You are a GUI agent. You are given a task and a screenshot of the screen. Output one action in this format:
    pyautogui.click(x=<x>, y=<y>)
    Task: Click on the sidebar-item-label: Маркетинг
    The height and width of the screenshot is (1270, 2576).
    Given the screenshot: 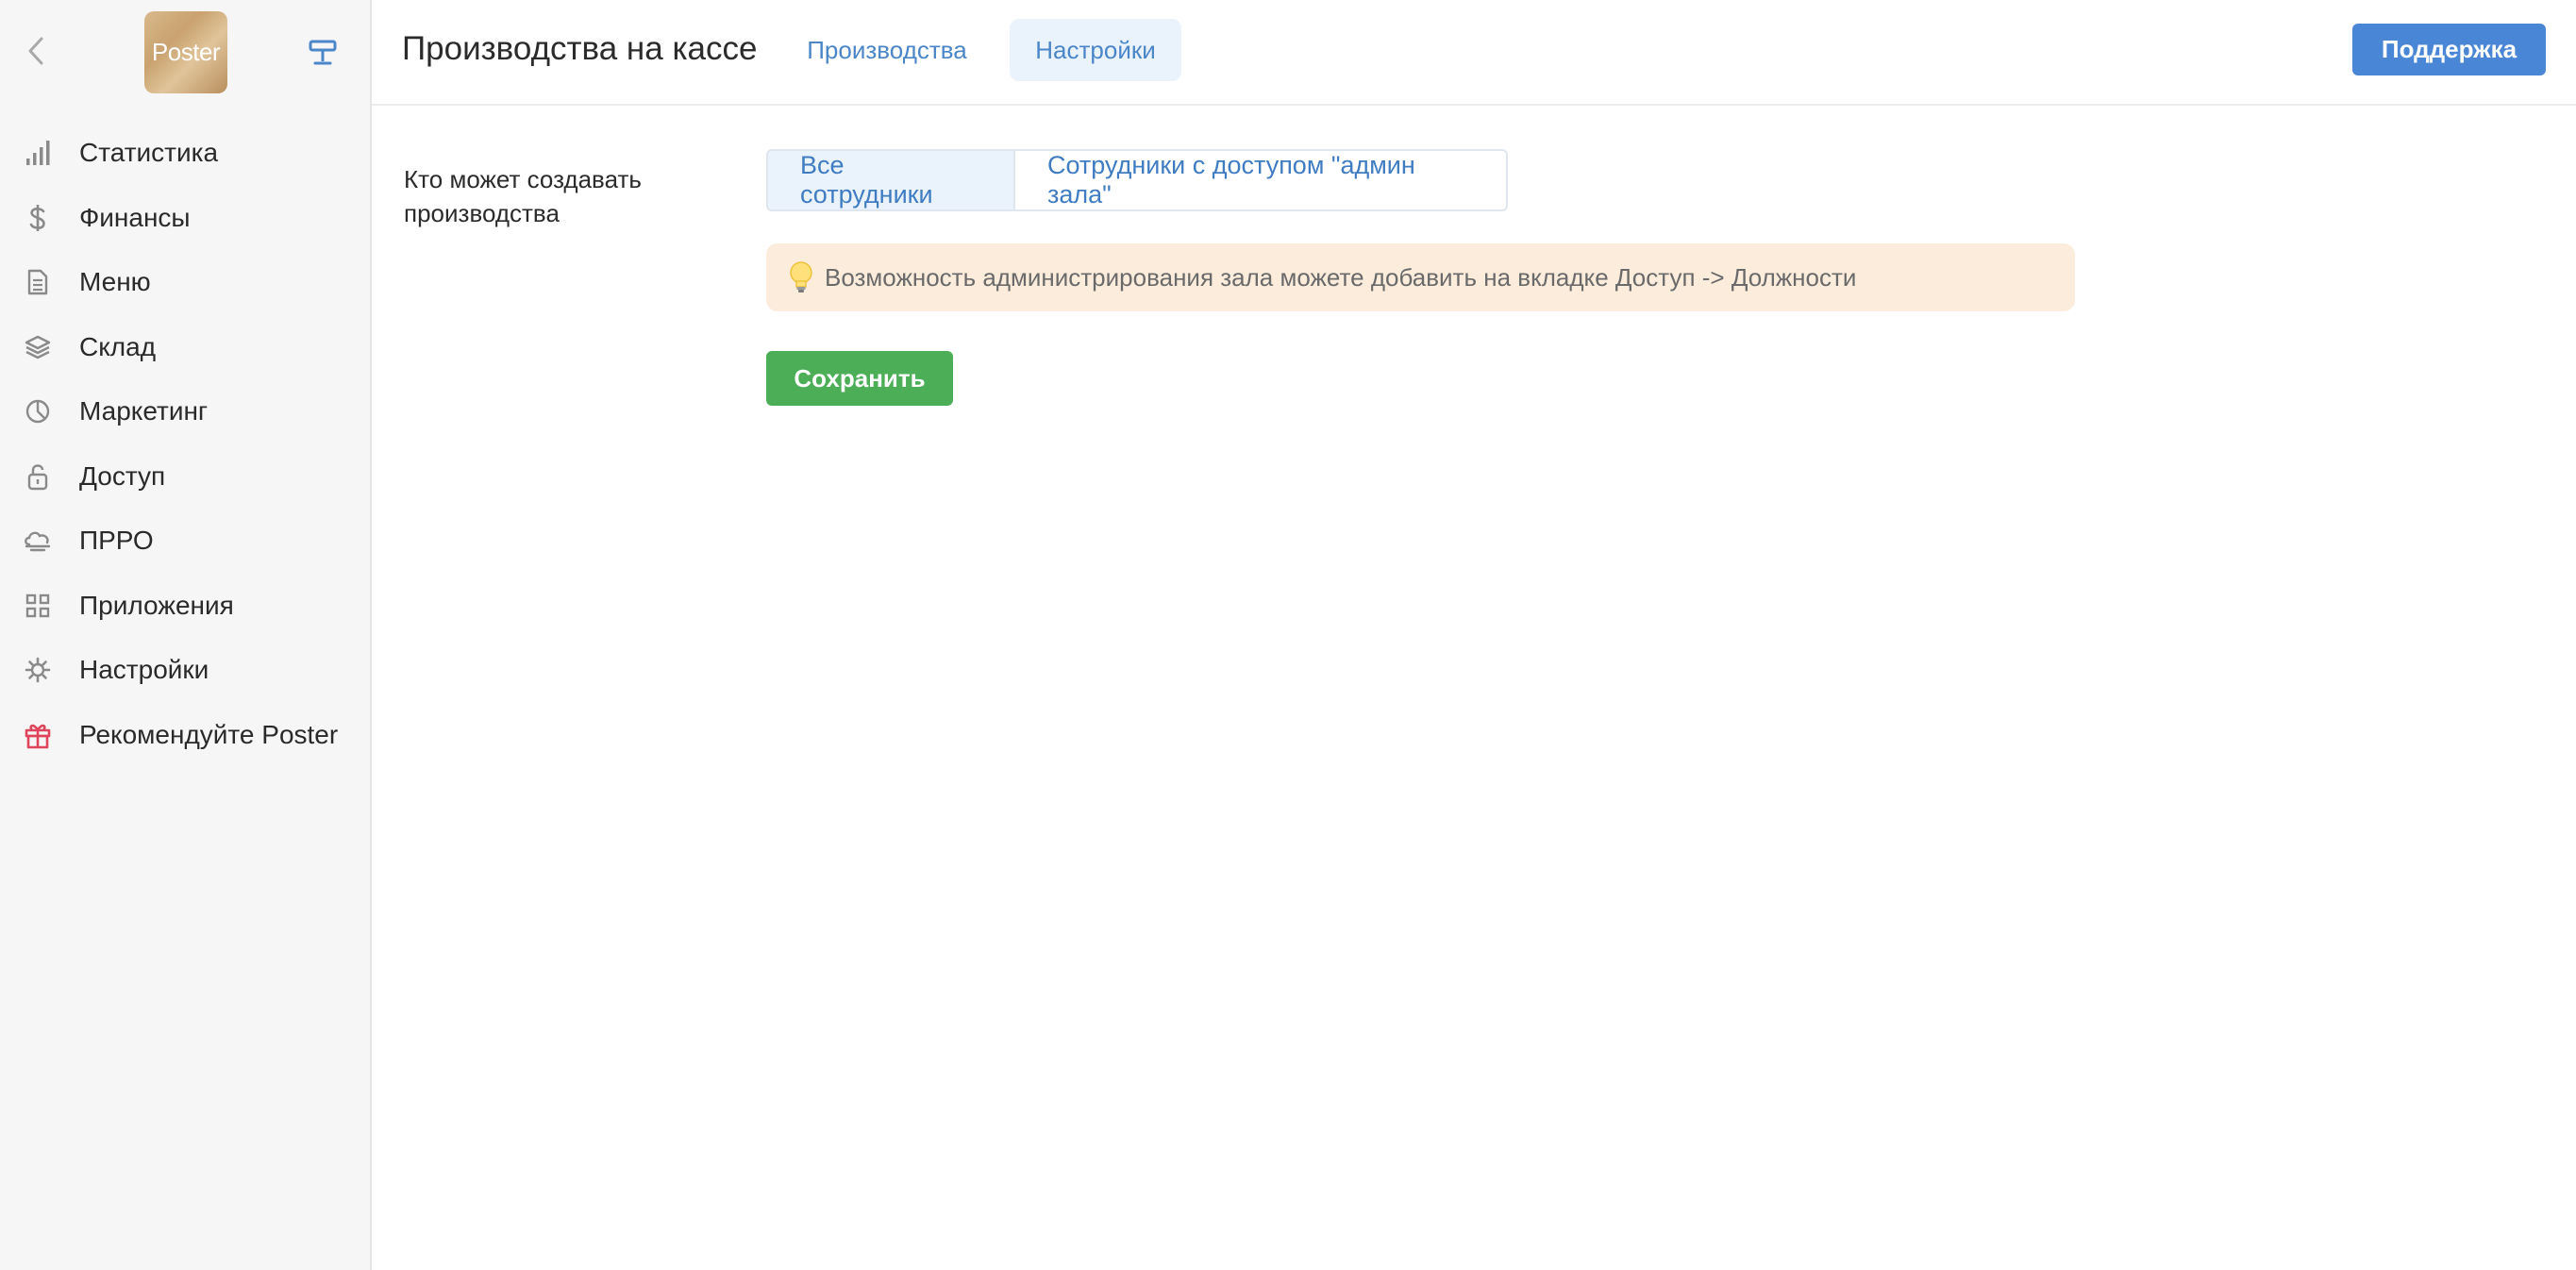 What is the action you would take?
    pyautogui.click(x=144, y=411)
    